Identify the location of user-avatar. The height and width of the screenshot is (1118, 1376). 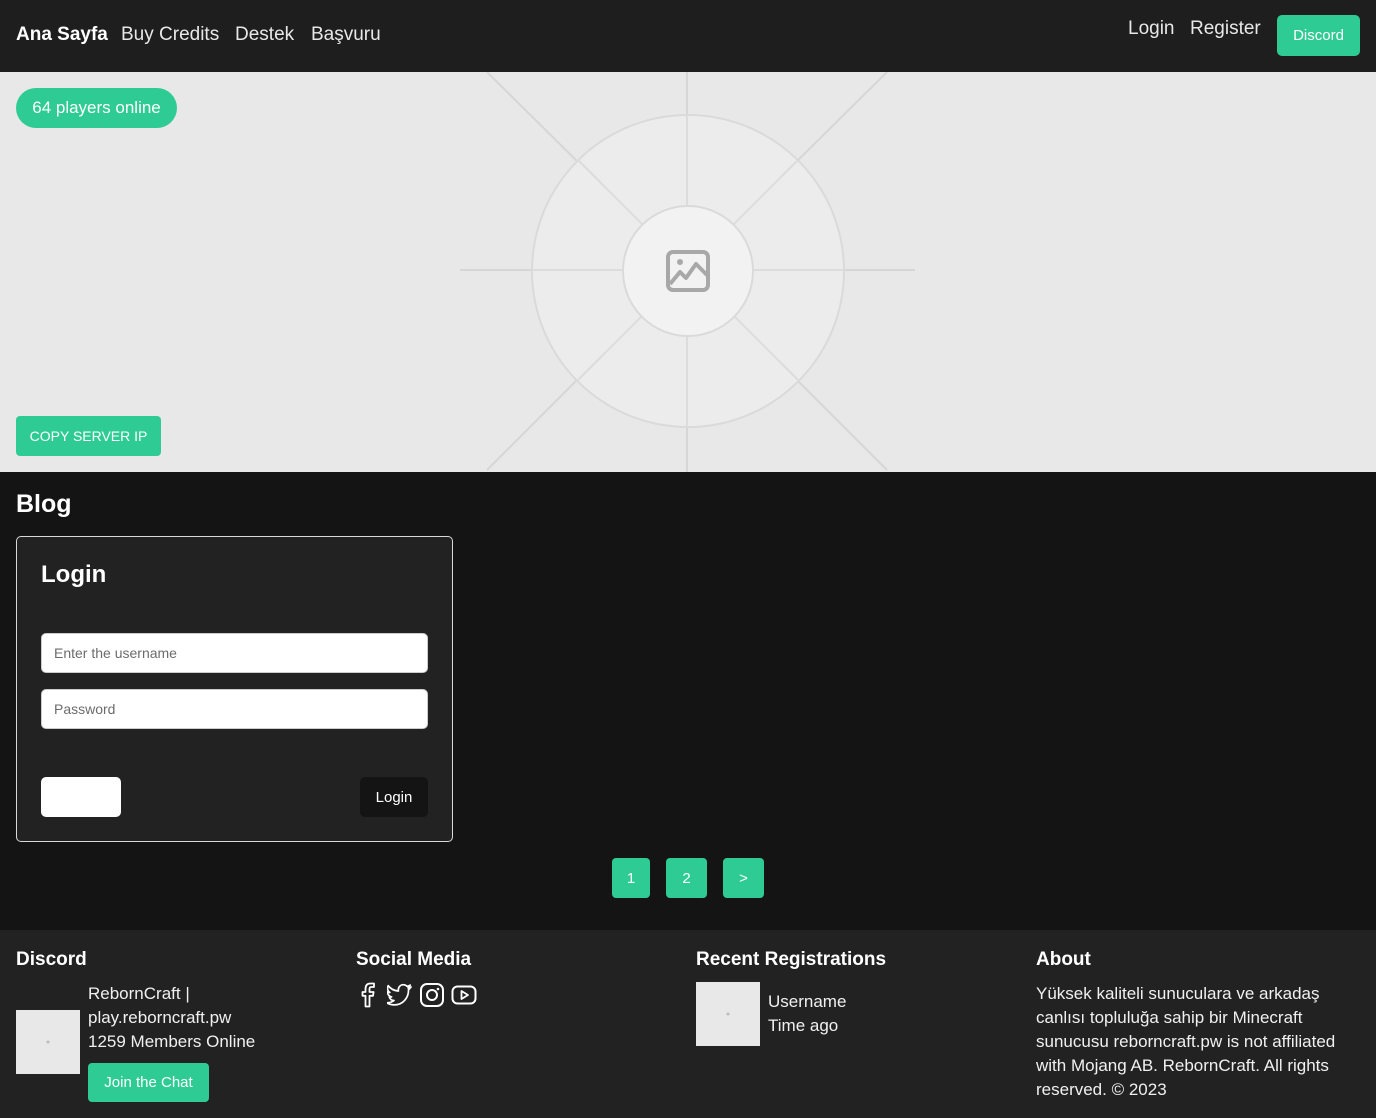
(728, 1014).